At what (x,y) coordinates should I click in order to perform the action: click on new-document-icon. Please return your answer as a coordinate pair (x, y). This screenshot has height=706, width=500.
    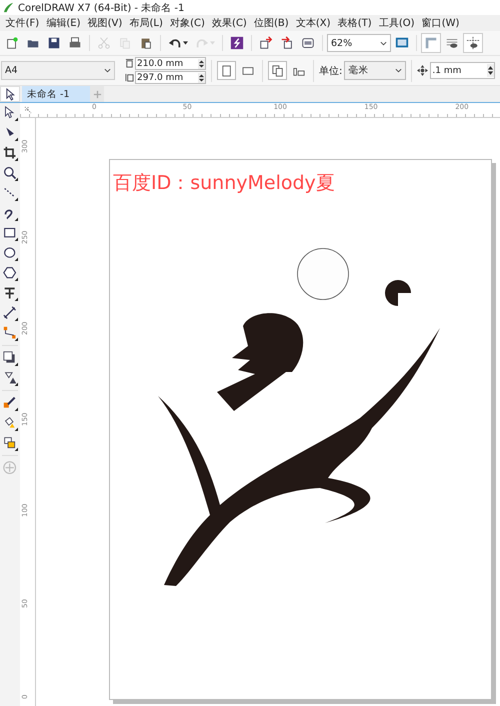
    Looking at the image, I should click on (12, 43).